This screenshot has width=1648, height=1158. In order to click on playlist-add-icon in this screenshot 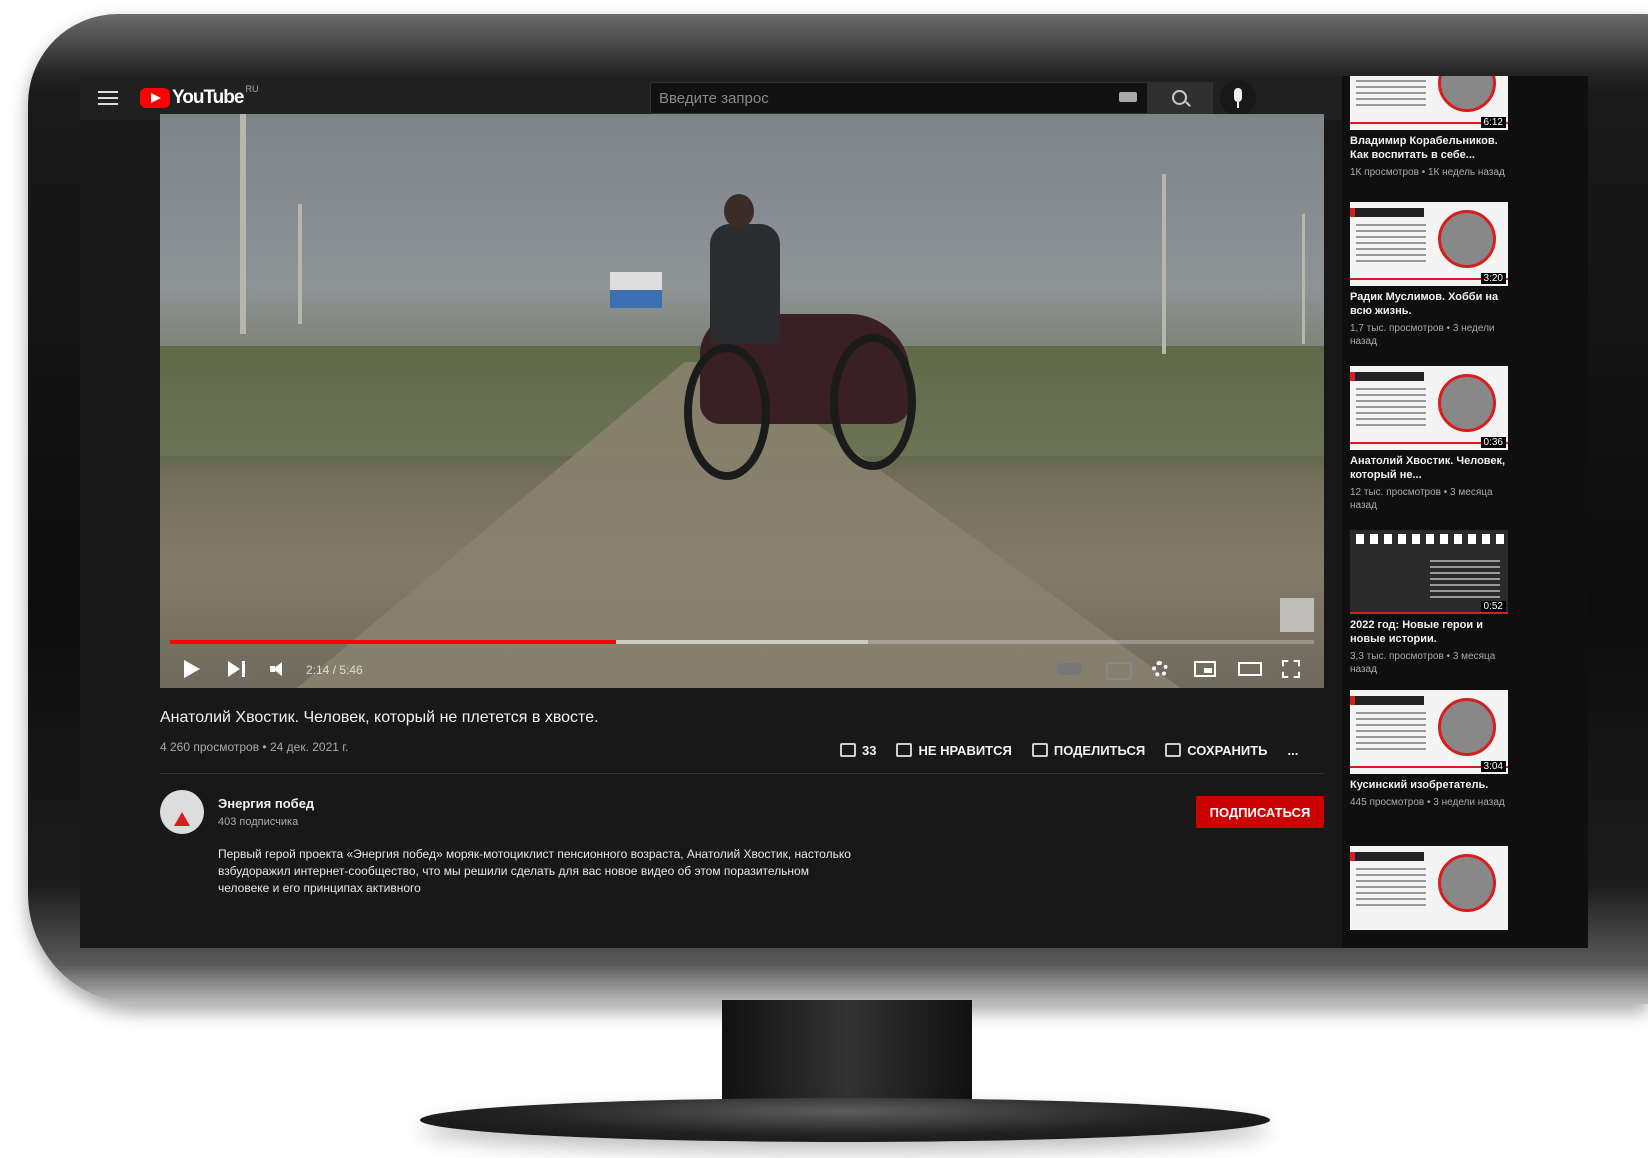, I will do `click(1173, 750)`.